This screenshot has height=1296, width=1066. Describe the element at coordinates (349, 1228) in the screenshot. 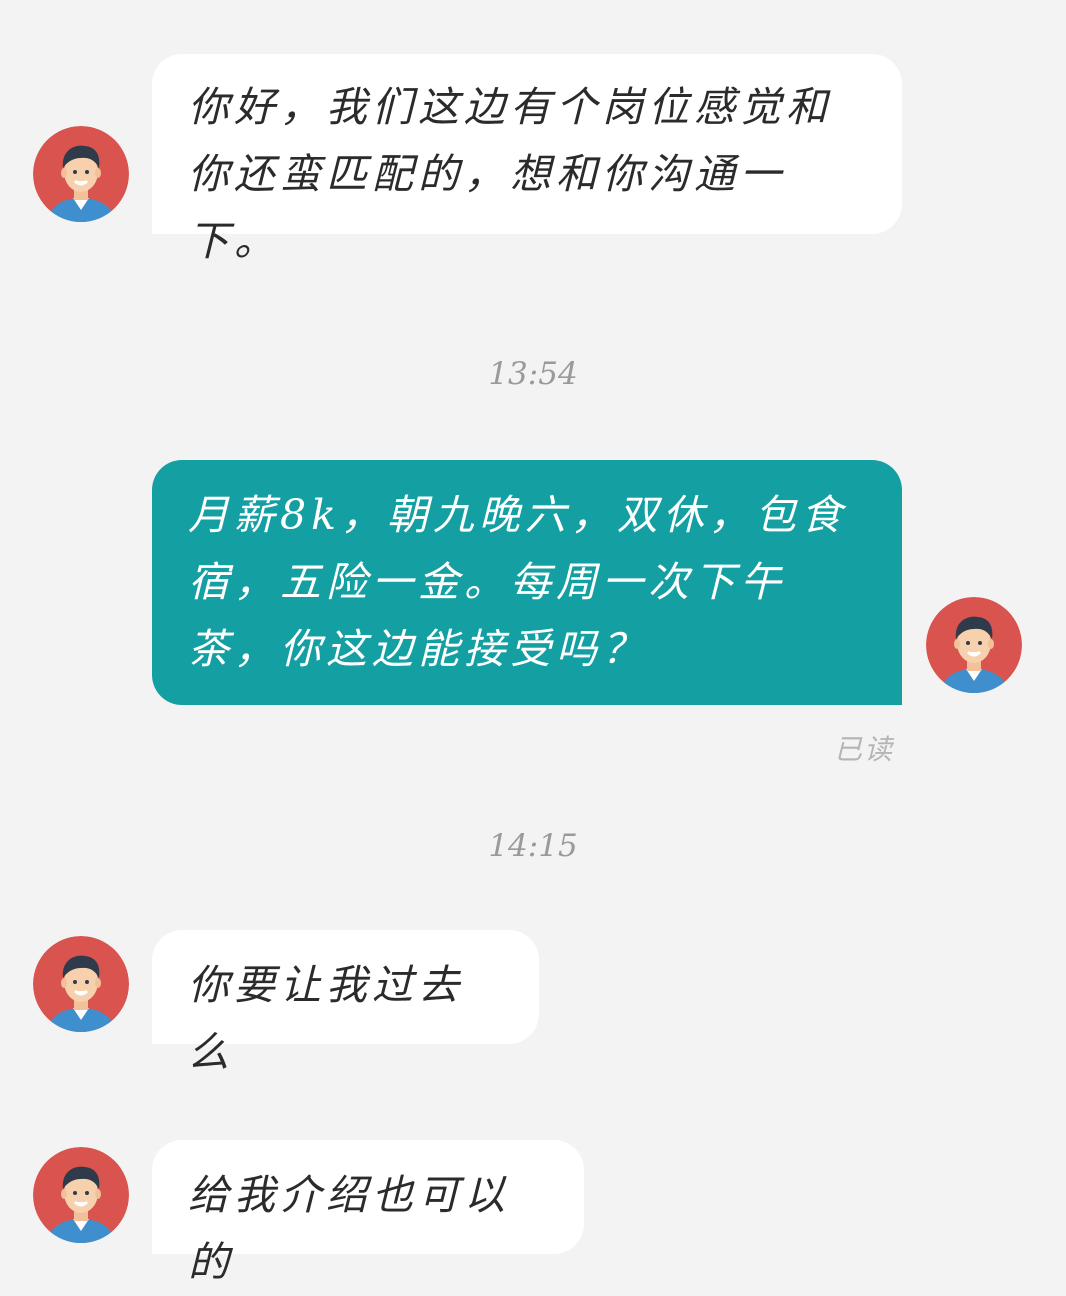

I see `message-text: 给我介绍也可以的` at that location.